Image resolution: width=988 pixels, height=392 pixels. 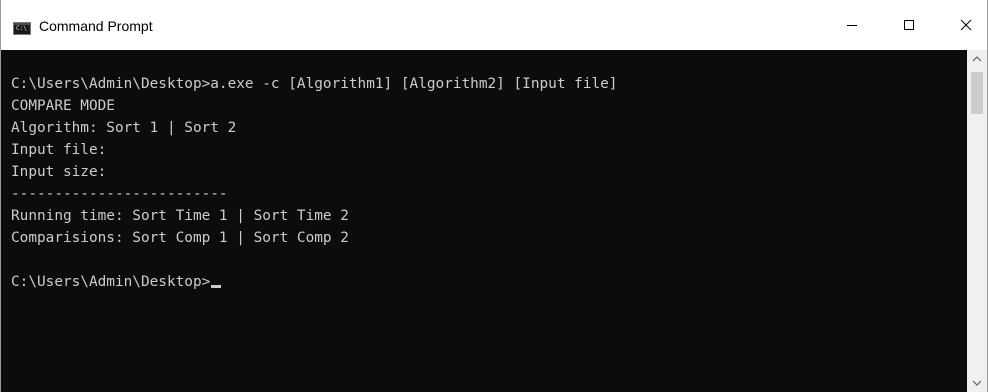 I want to click on console-line-comparisons: Comparisions: Sort Comp 1 | Sort Comp 2, so click(x=180, y=238).